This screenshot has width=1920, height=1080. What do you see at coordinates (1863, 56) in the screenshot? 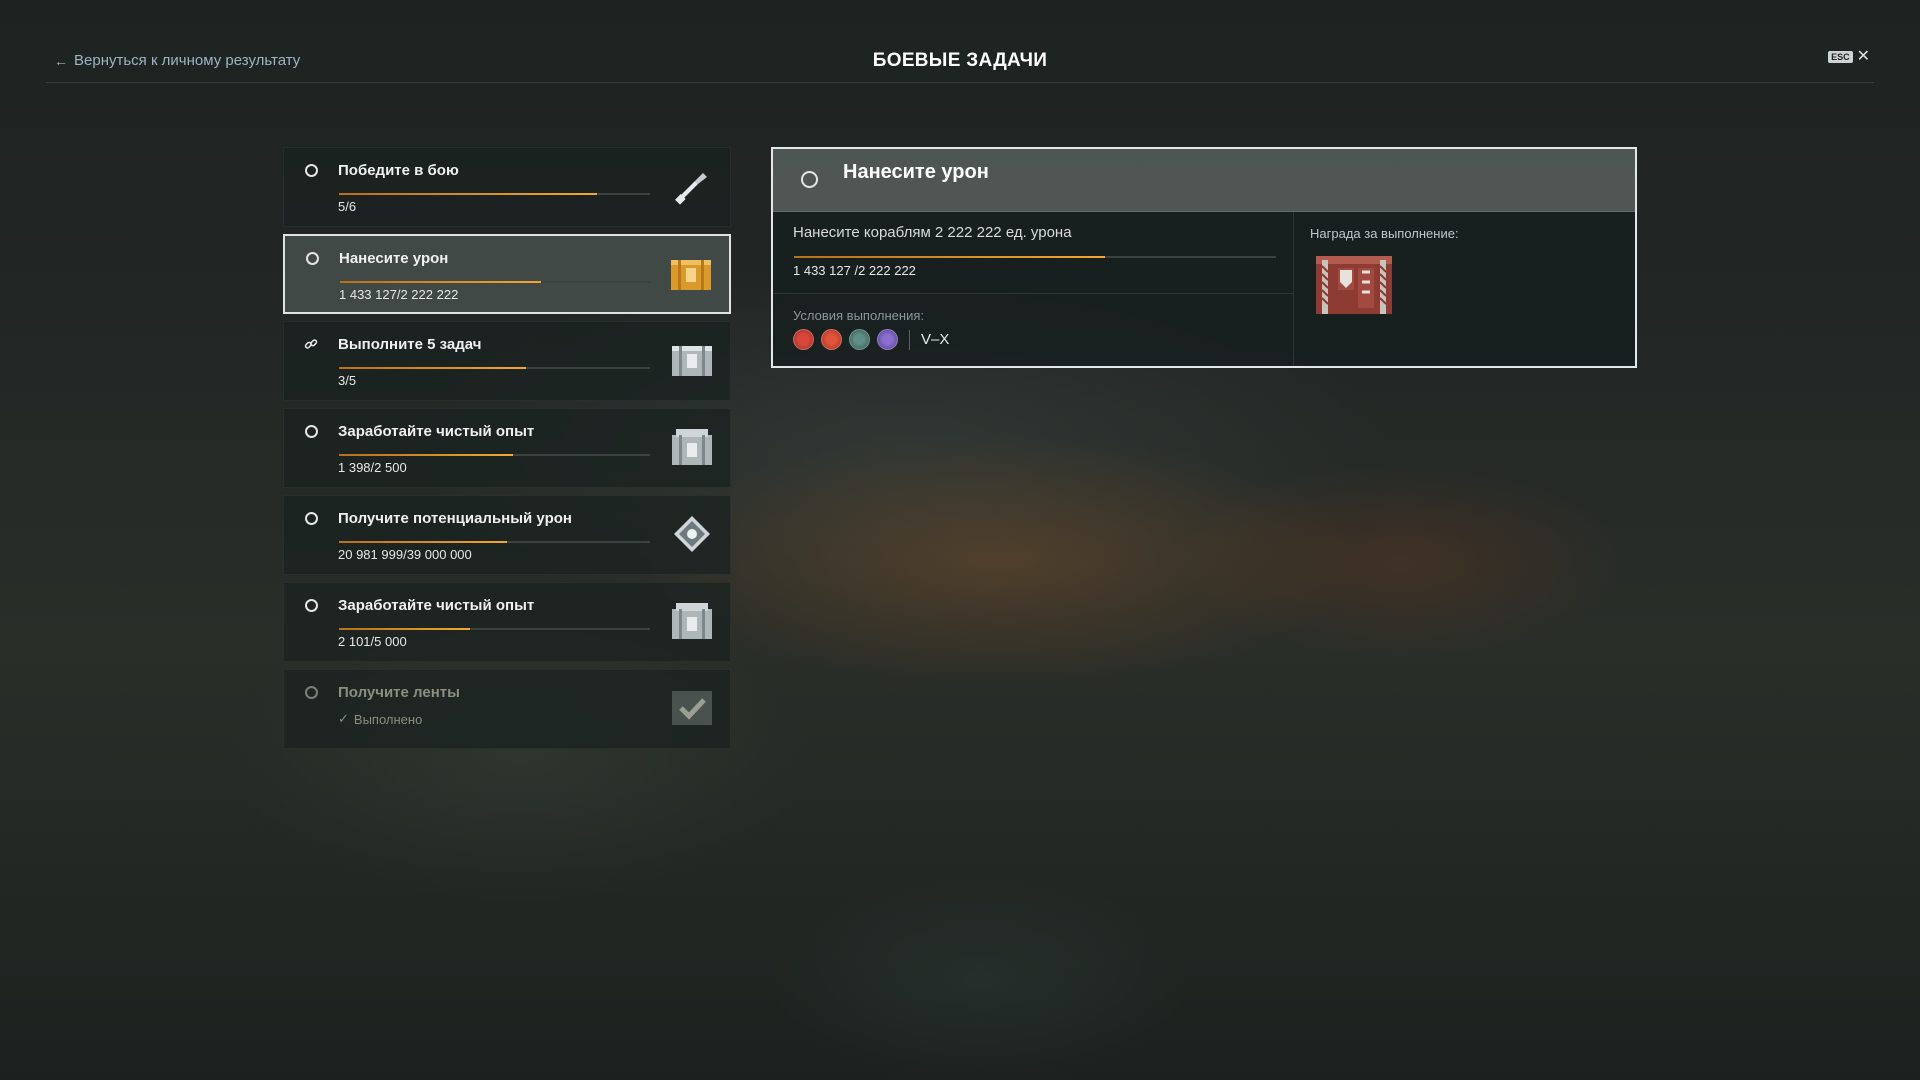
I see `close-icon: ✕` at bounding box center [1863, 56].